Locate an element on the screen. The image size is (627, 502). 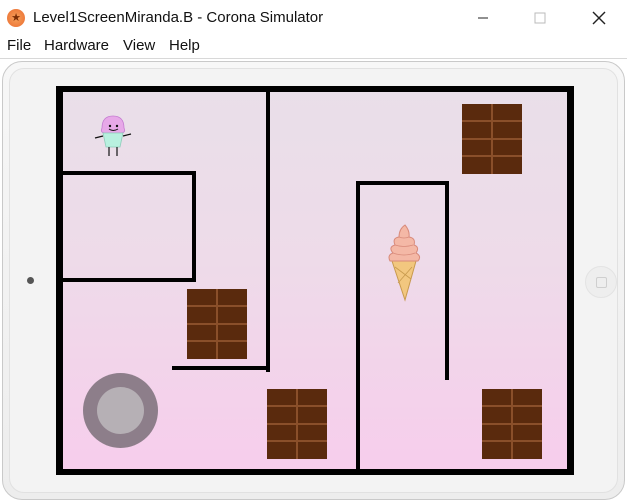
corona-simulator-icon: ★ is located at coordinates (16, 18).